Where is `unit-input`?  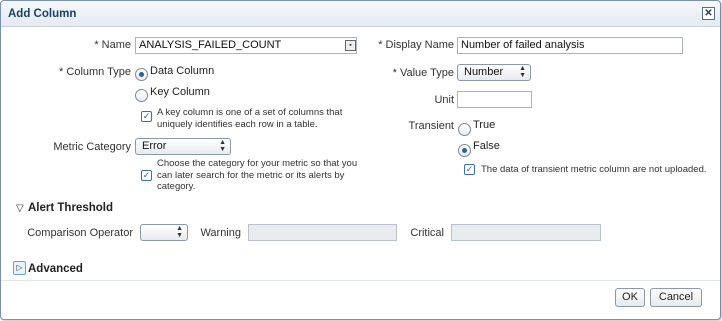 unit-input is located at coordinates (494, 99).